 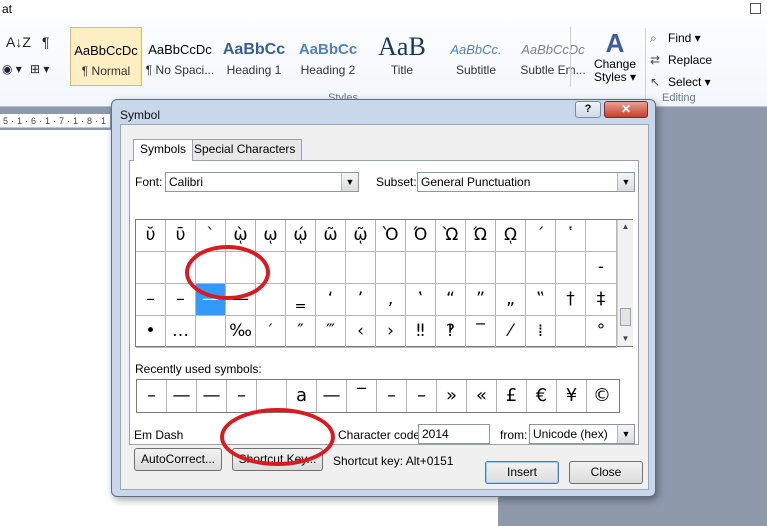 What do you see at coordinates (541, 300) in the screenshot?
I see `symbol-cell: ‟` at bounding box center [541, 300].